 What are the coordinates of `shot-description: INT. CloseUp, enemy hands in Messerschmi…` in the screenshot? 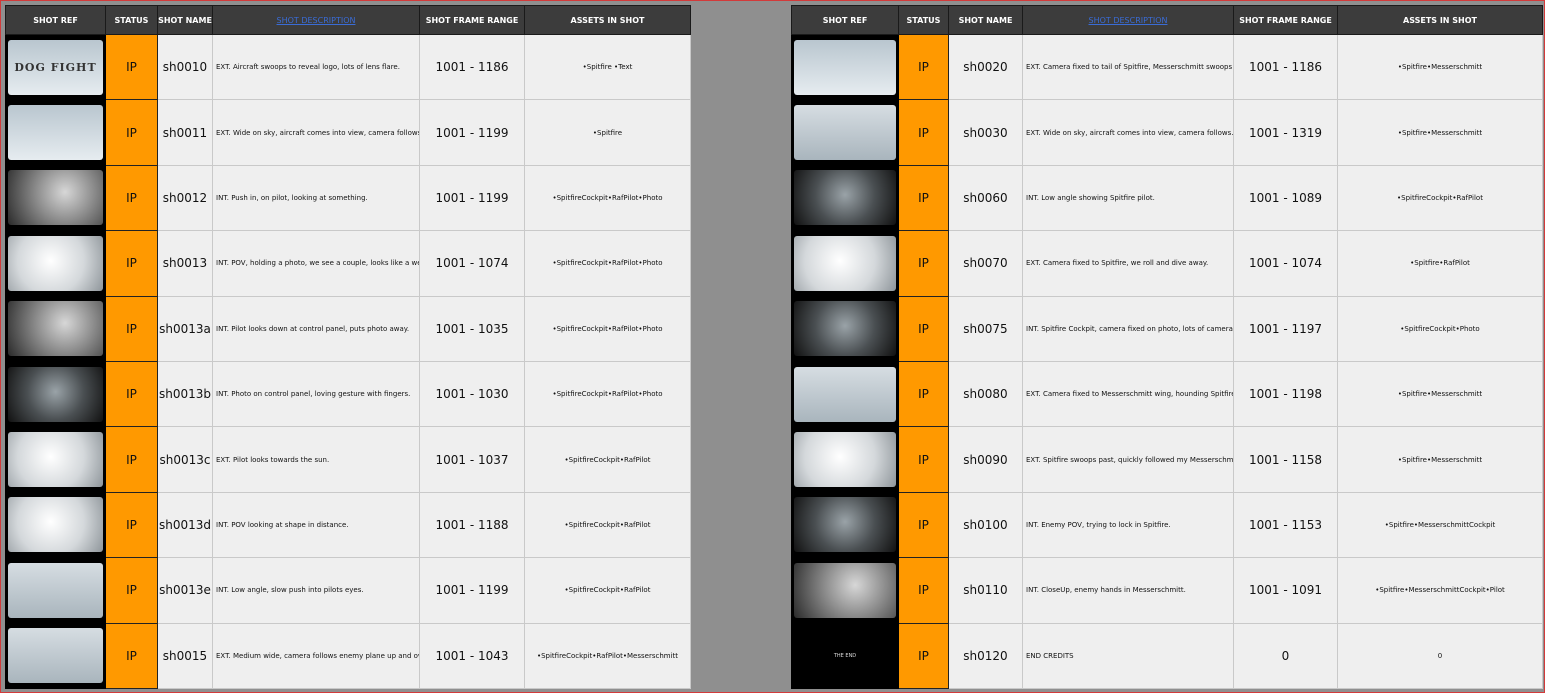 It's located at (1128, 590).